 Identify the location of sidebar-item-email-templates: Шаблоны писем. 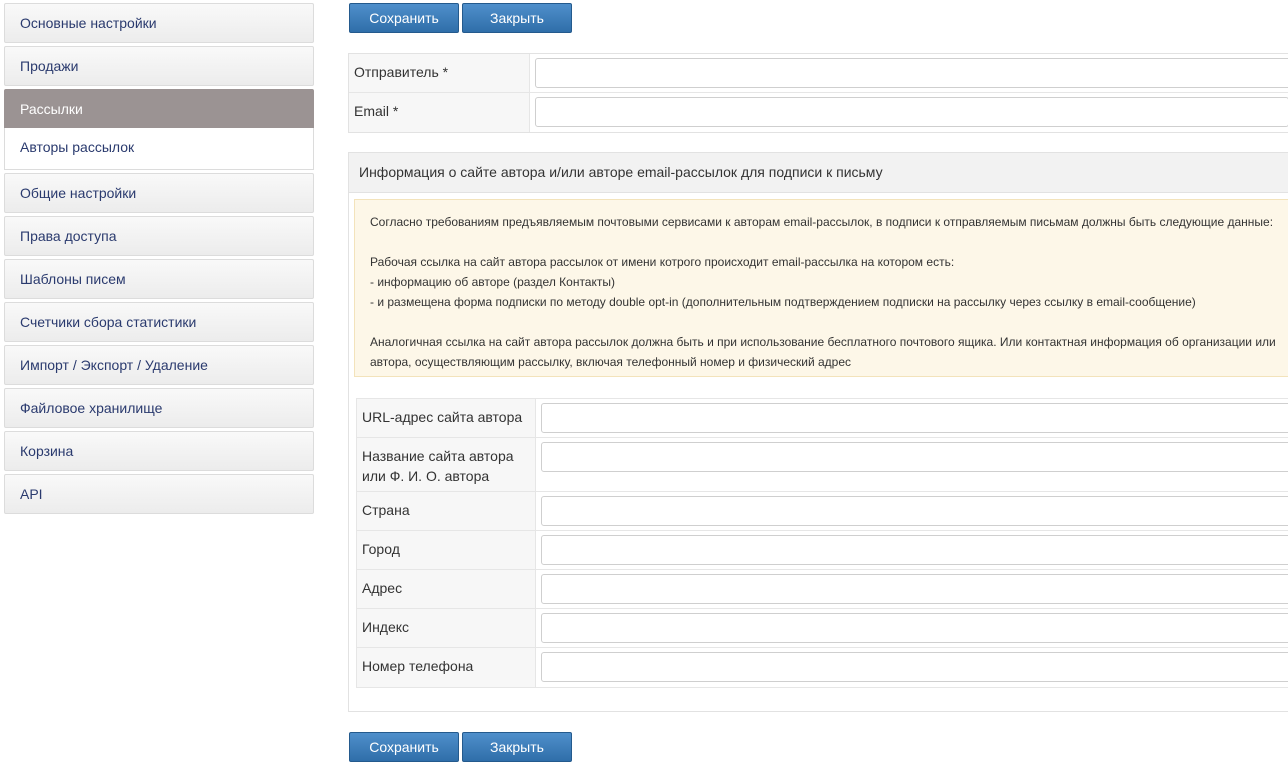
(159, 279).